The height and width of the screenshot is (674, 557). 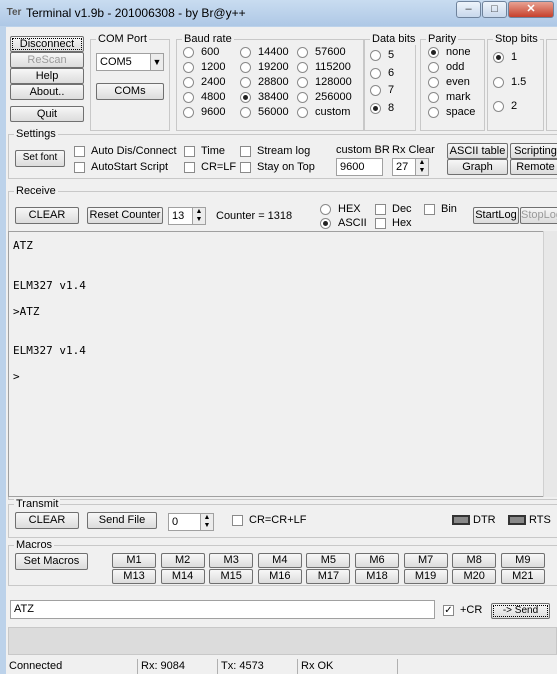 I want to click on macro-button: M20, so click(x=474, y=576).